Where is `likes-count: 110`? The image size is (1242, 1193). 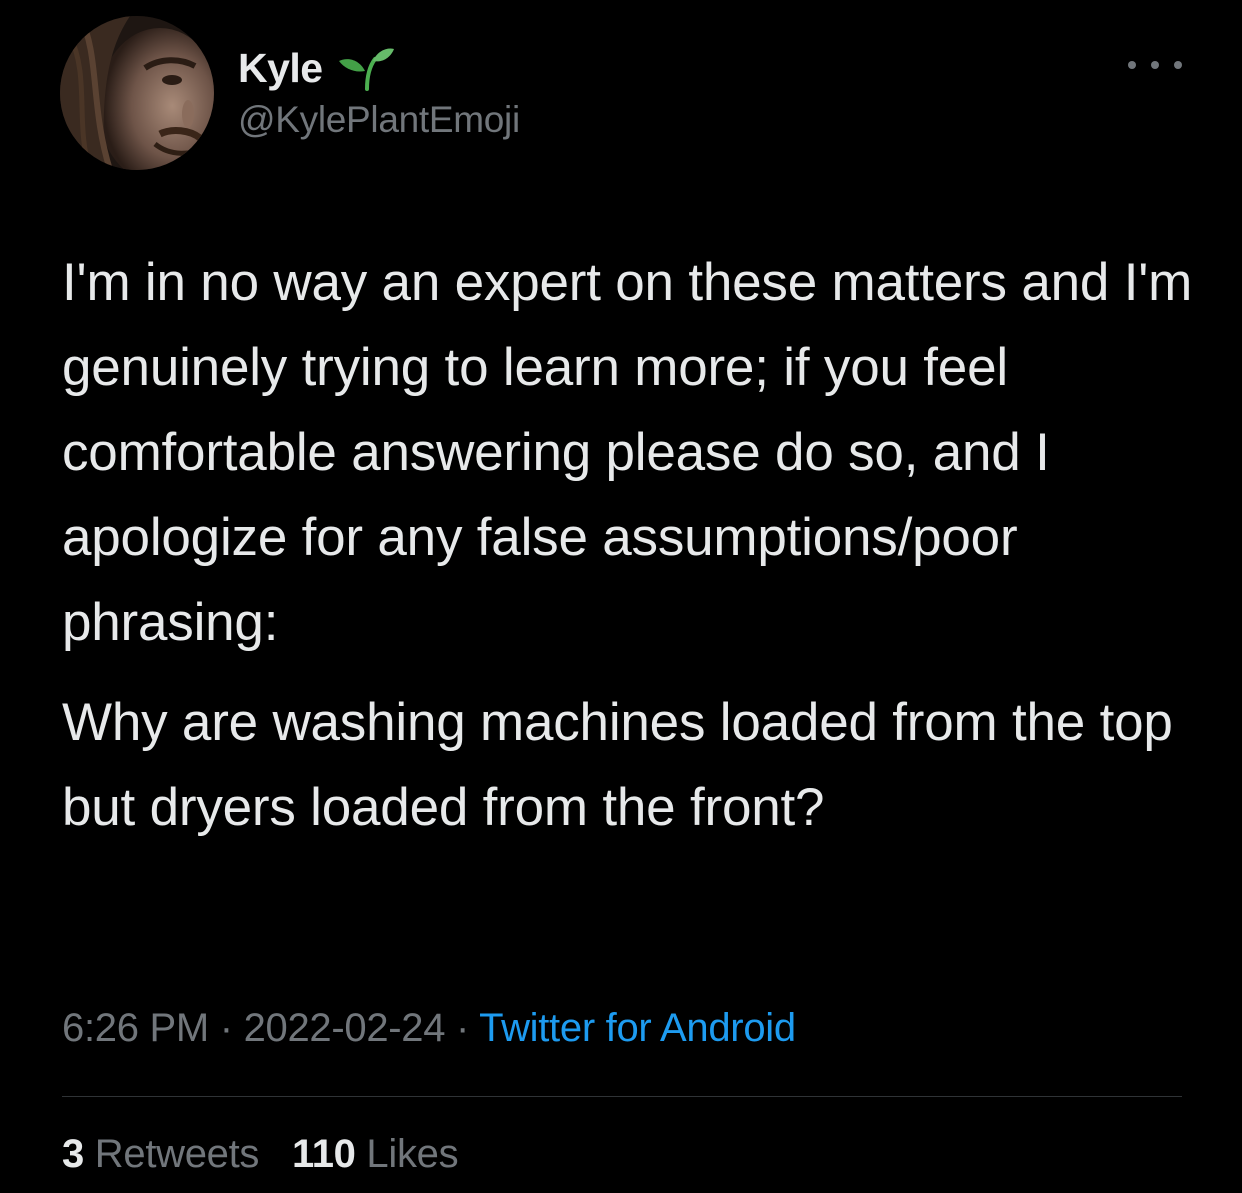 likes-count: 110 is located at coordinates (323, 1154).